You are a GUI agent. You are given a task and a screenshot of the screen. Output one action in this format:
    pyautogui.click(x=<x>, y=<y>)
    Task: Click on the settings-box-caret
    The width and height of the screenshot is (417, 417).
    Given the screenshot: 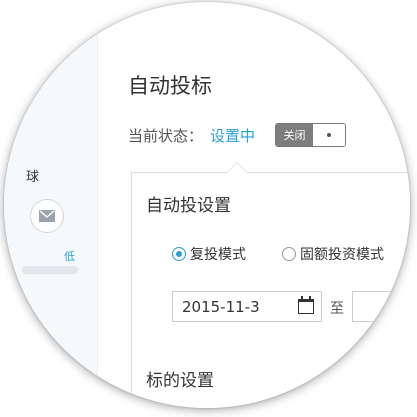 What is the action you would take?
    pyautogui.click(x=237, y=167)
    